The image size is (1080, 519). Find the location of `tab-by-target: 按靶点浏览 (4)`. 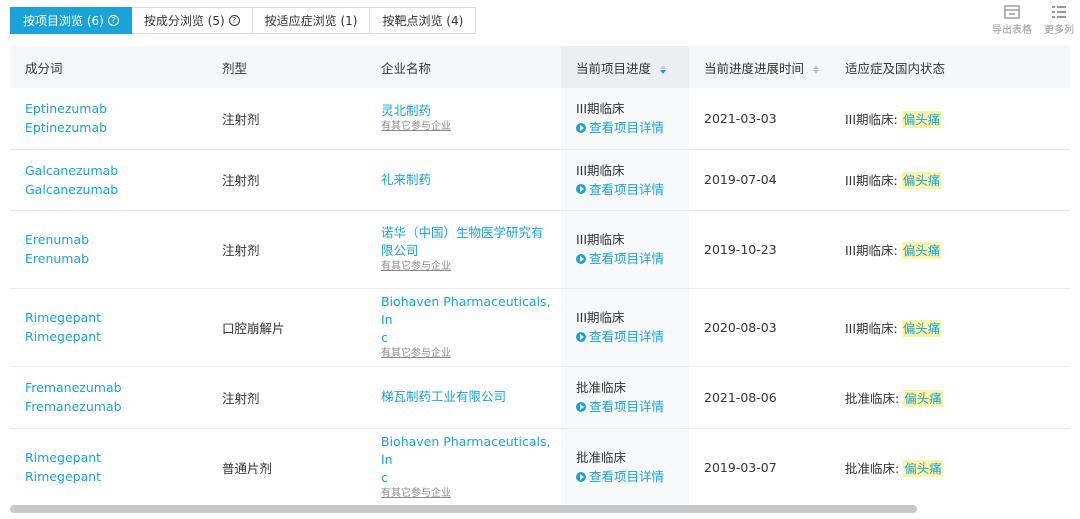

tab-by-target: 按靶点浏览 (4) is located at coordinates (423, 20).